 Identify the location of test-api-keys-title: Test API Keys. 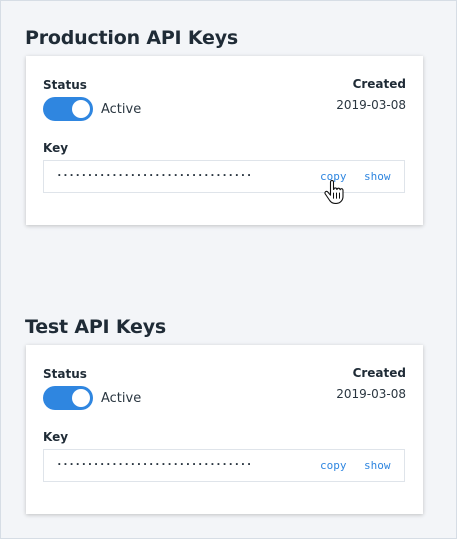
(96, 327).